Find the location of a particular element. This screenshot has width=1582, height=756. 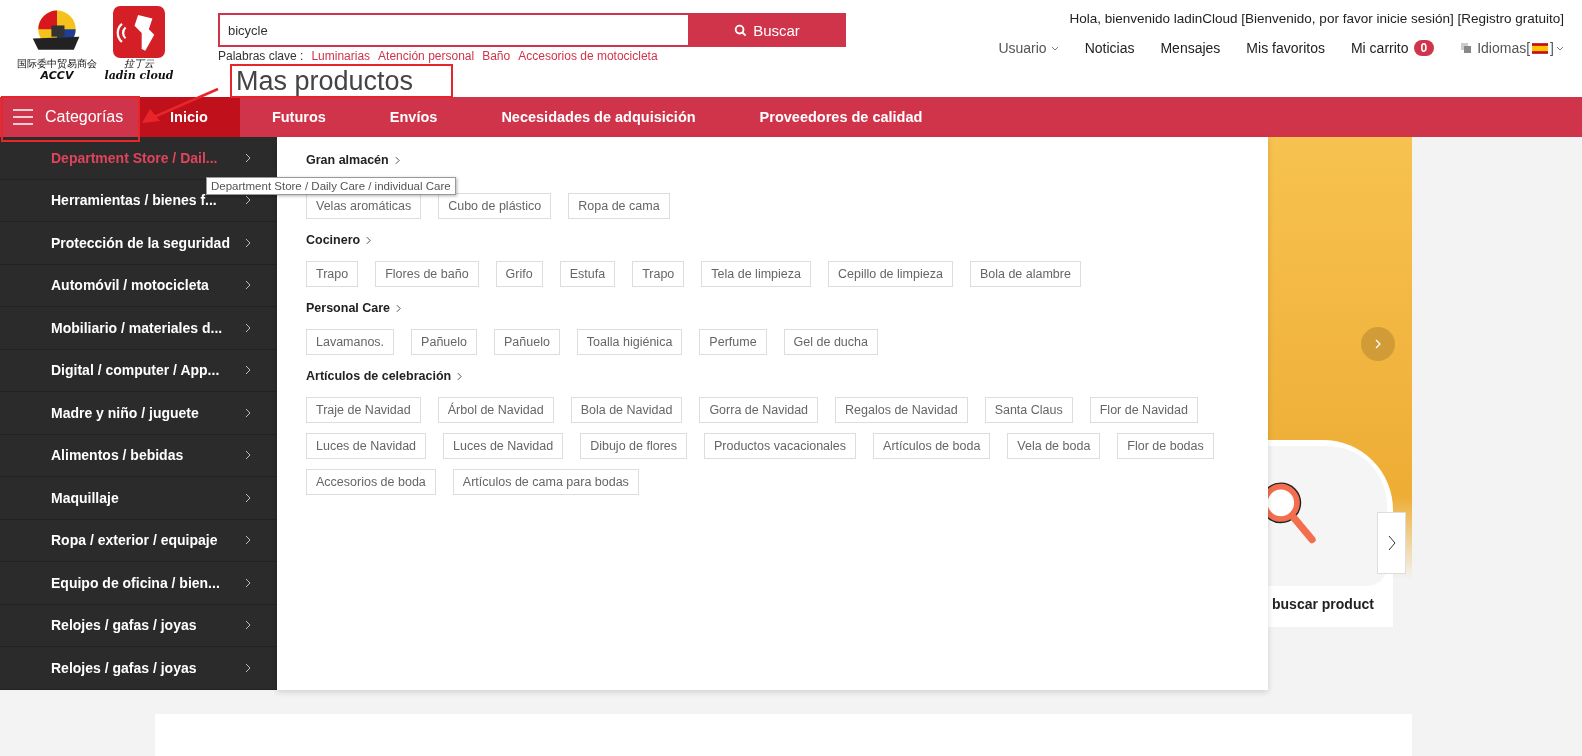

keyword-link: Accesorios de motocicleta is located at coordinates (588, 56).